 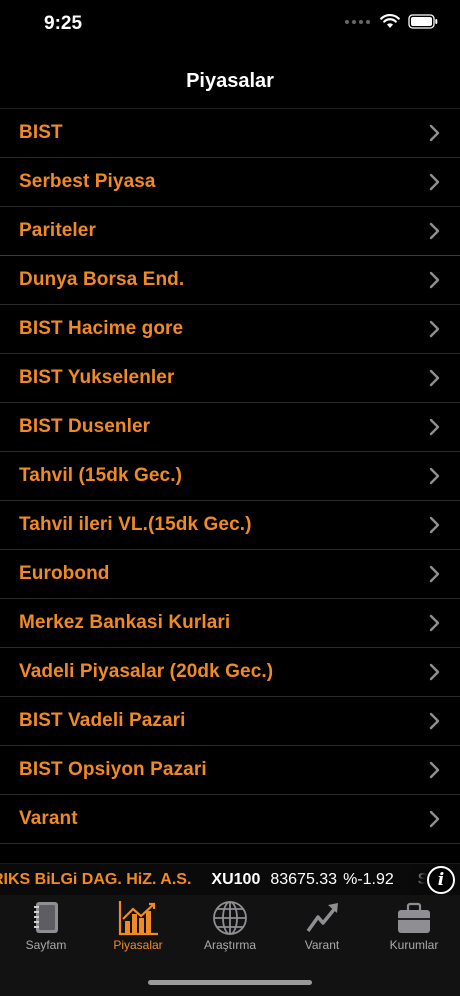 I want to click on menu-item-bist-hacime-gore: BIST Hacime gore, so click(x=230, y=329).